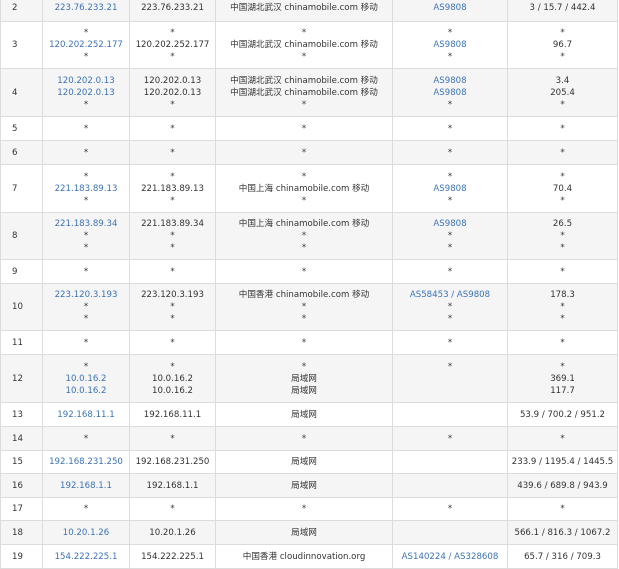 This screenshot has width=619, height=569. What do you see at coordinates (21, 378) in the screenshot?
I see `hop-number: 12` at bounding box center [21, 378].